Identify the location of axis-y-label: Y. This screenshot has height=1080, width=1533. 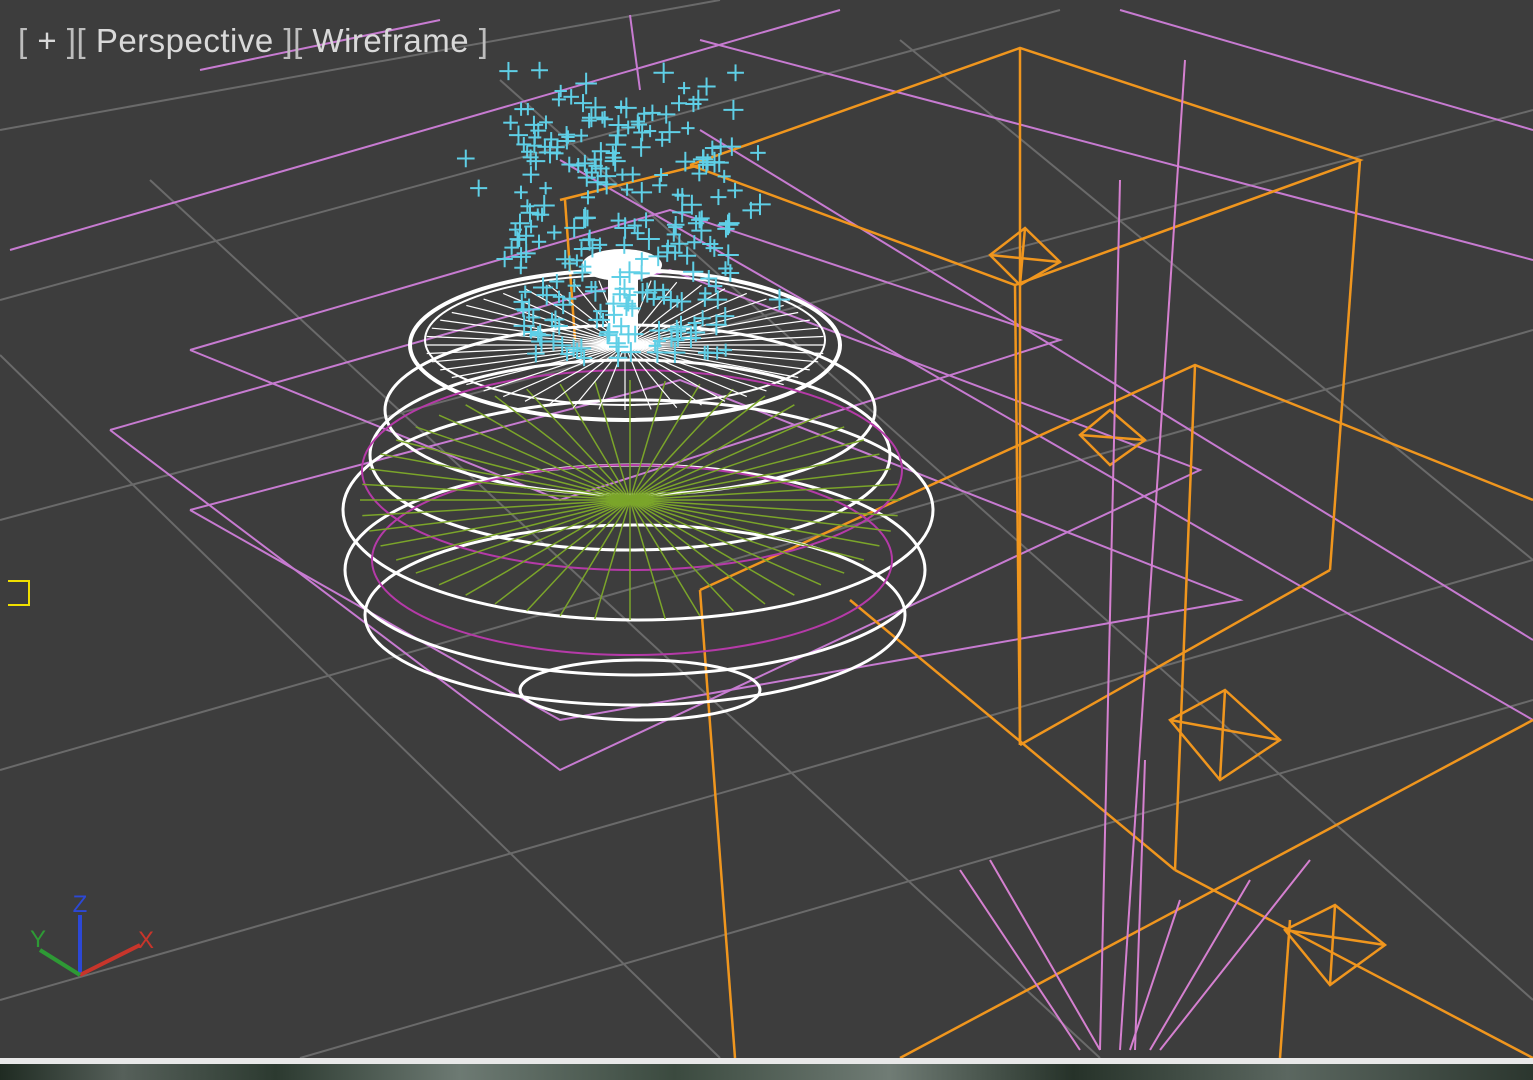
(38, 939).